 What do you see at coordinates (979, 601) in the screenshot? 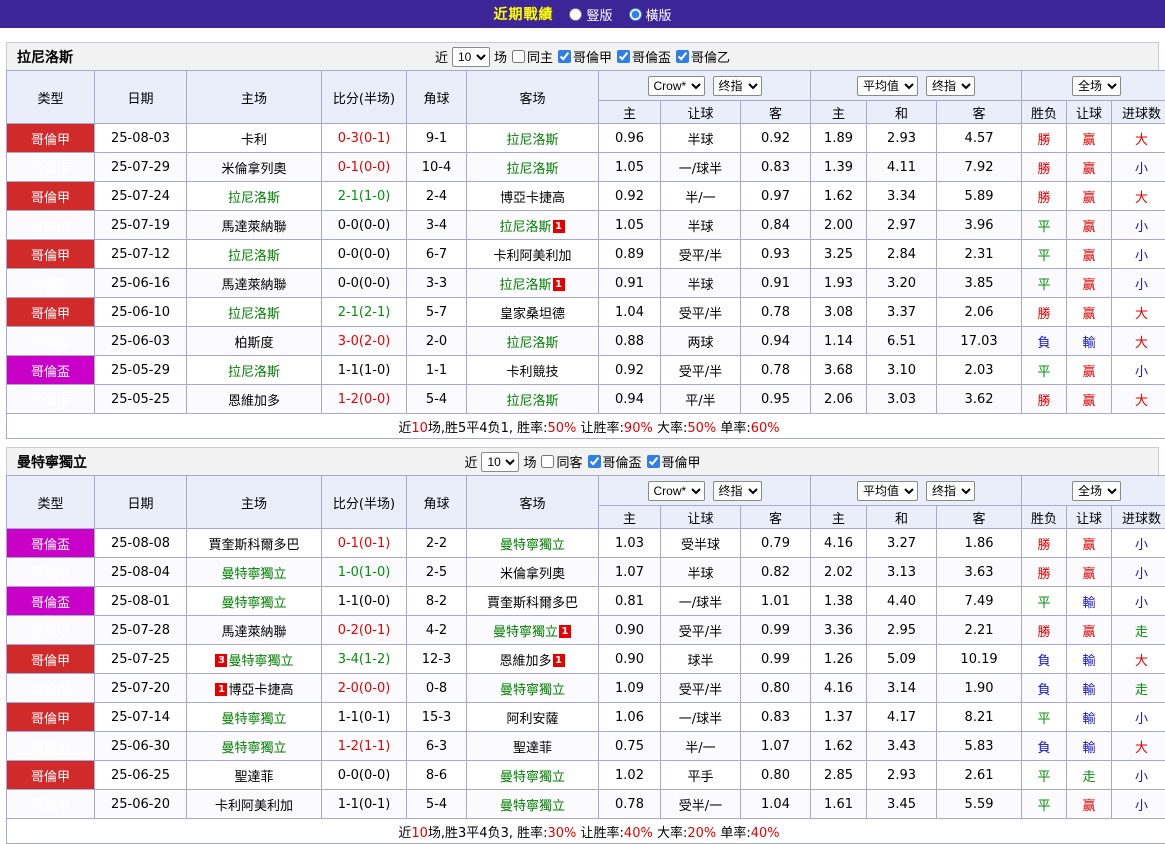
I see `eu-away-odds: 7.49` at bounding box center [979, 601].